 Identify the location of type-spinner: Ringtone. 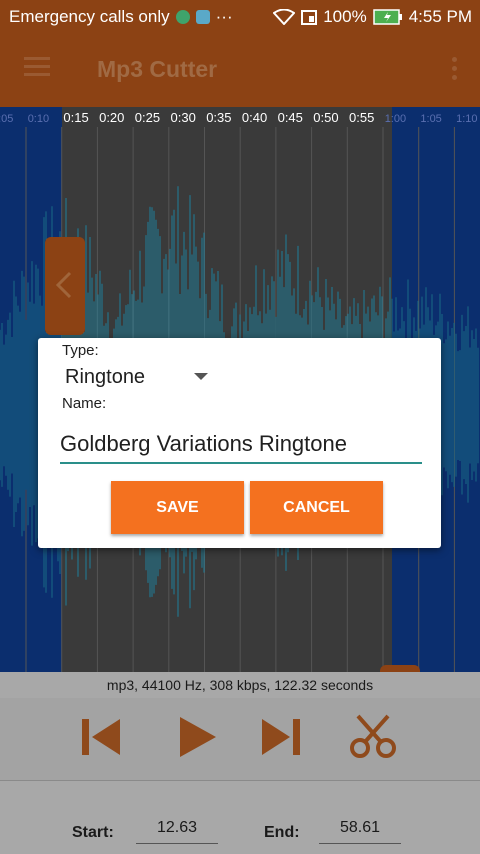
(105, 377).